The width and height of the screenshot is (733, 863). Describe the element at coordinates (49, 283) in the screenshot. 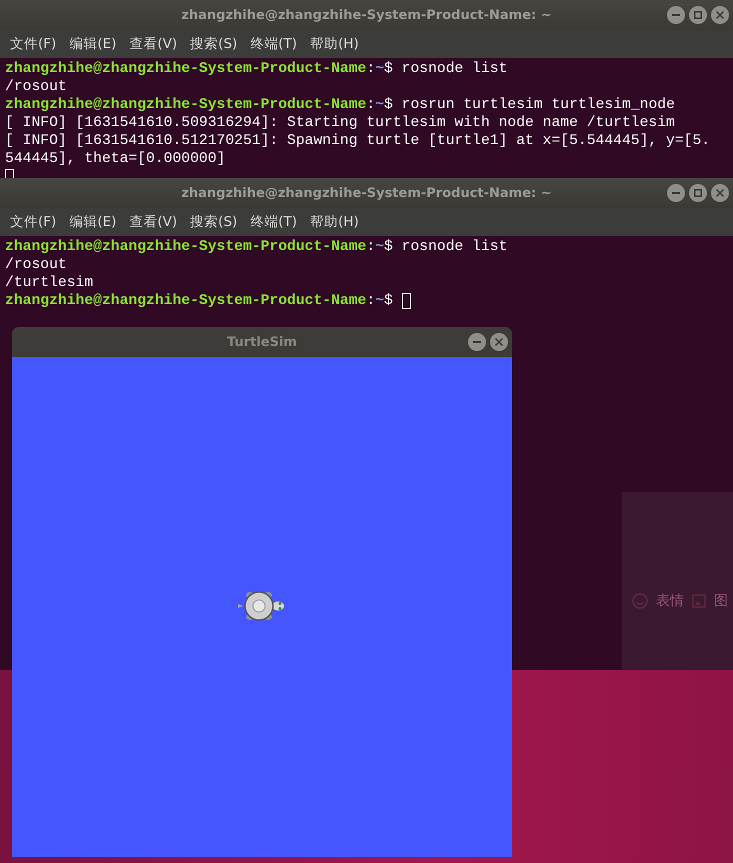

I see `output-text: /turtlesim` at that location.